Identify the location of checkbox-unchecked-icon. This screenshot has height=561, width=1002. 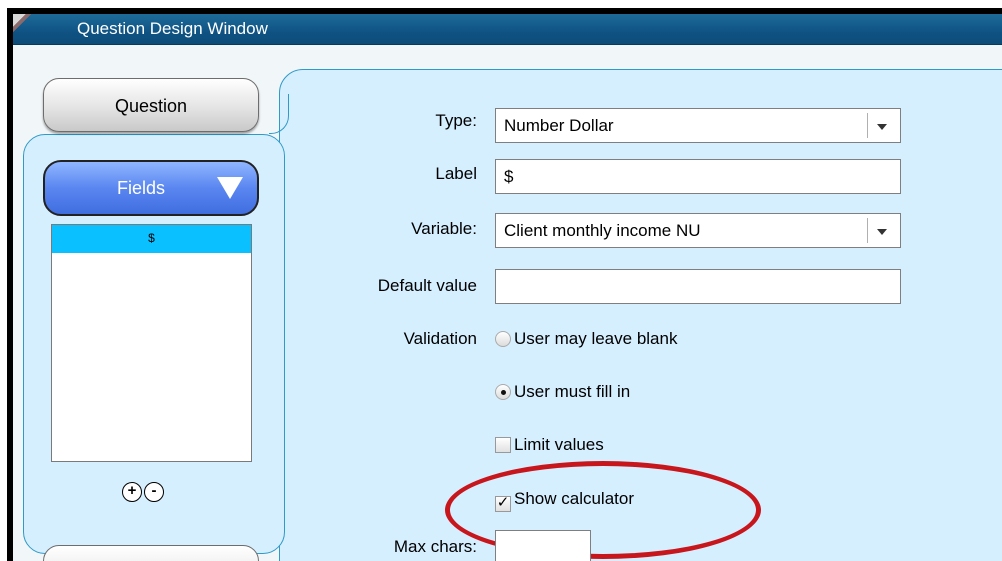
(503, 445).